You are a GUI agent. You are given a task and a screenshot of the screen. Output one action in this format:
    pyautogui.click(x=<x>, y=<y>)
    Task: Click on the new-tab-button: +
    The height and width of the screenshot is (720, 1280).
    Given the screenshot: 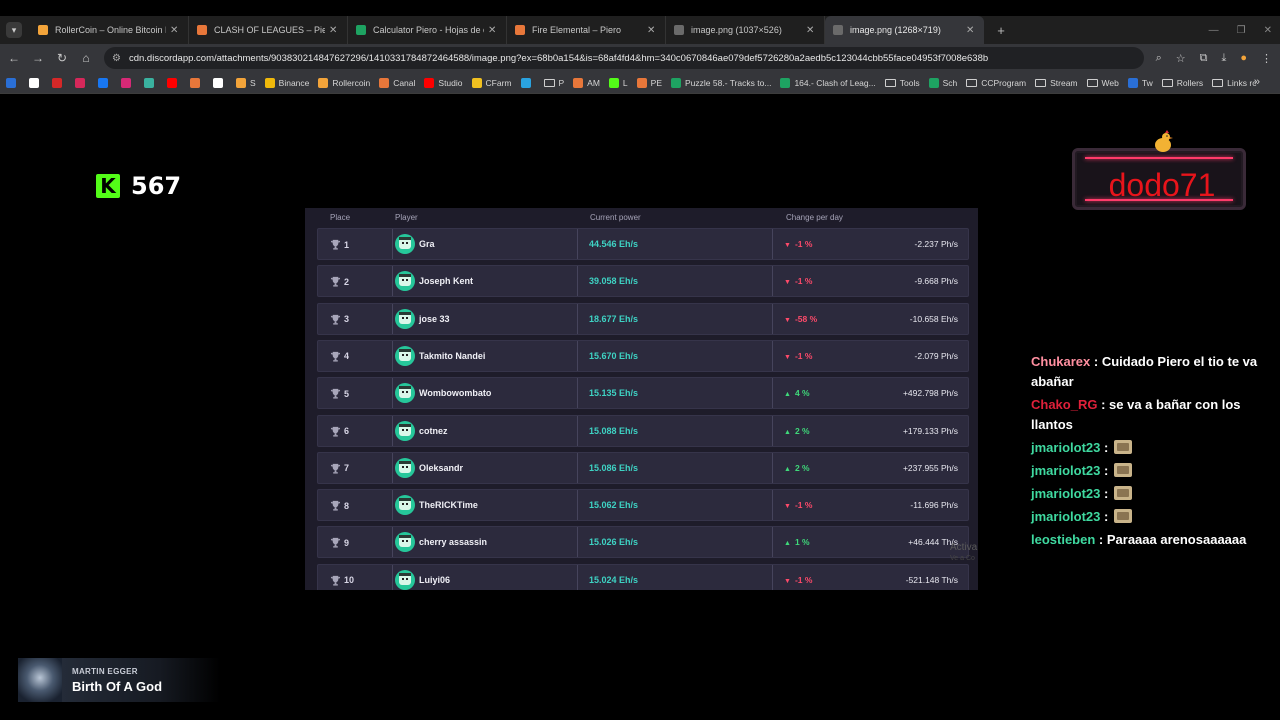 What is the action you would take?
    pyautogui.click(x=1001, y=30)
    